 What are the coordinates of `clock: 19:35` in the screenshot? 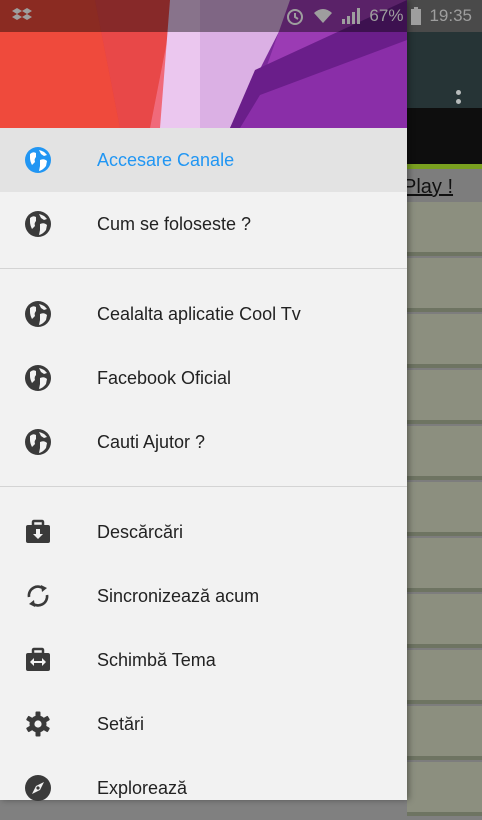 It's located at (450, 15).